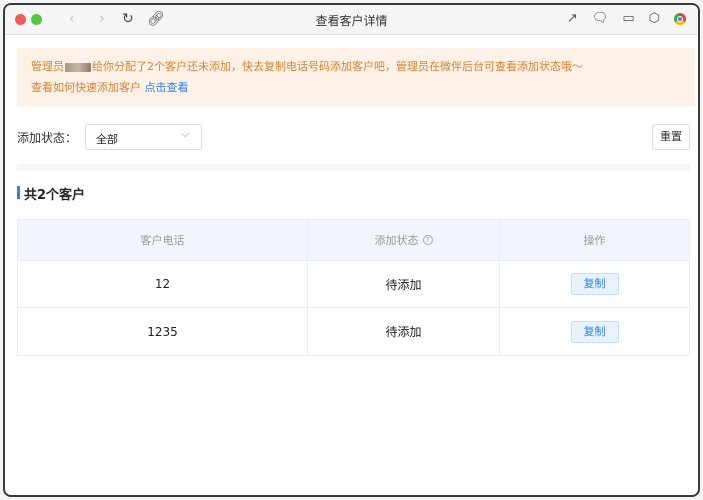 Image resolution: width=703 pixels, height=500 pixels. I want to click on cube-icon: ⬡, so click(654, 19).